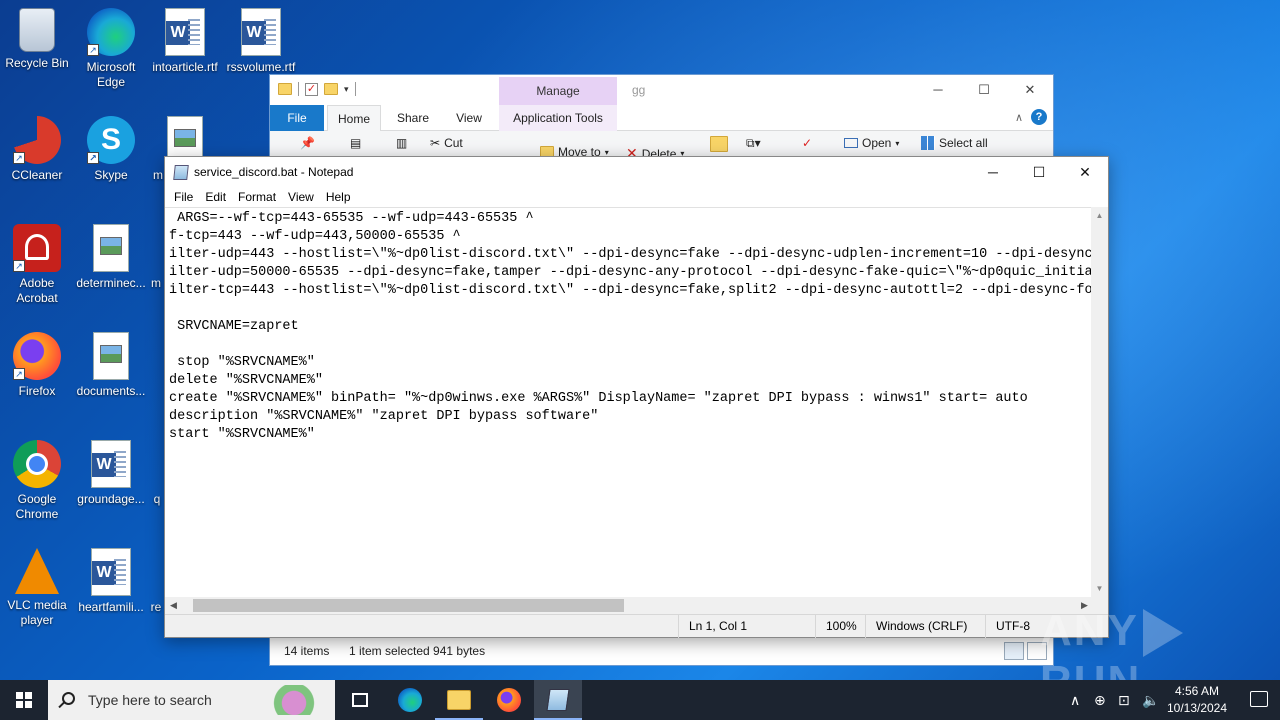  What do you see at coordinates (156, 283) in the screenshot?
I see `desktop-icon-label: m` at bounding box center [156, 283].